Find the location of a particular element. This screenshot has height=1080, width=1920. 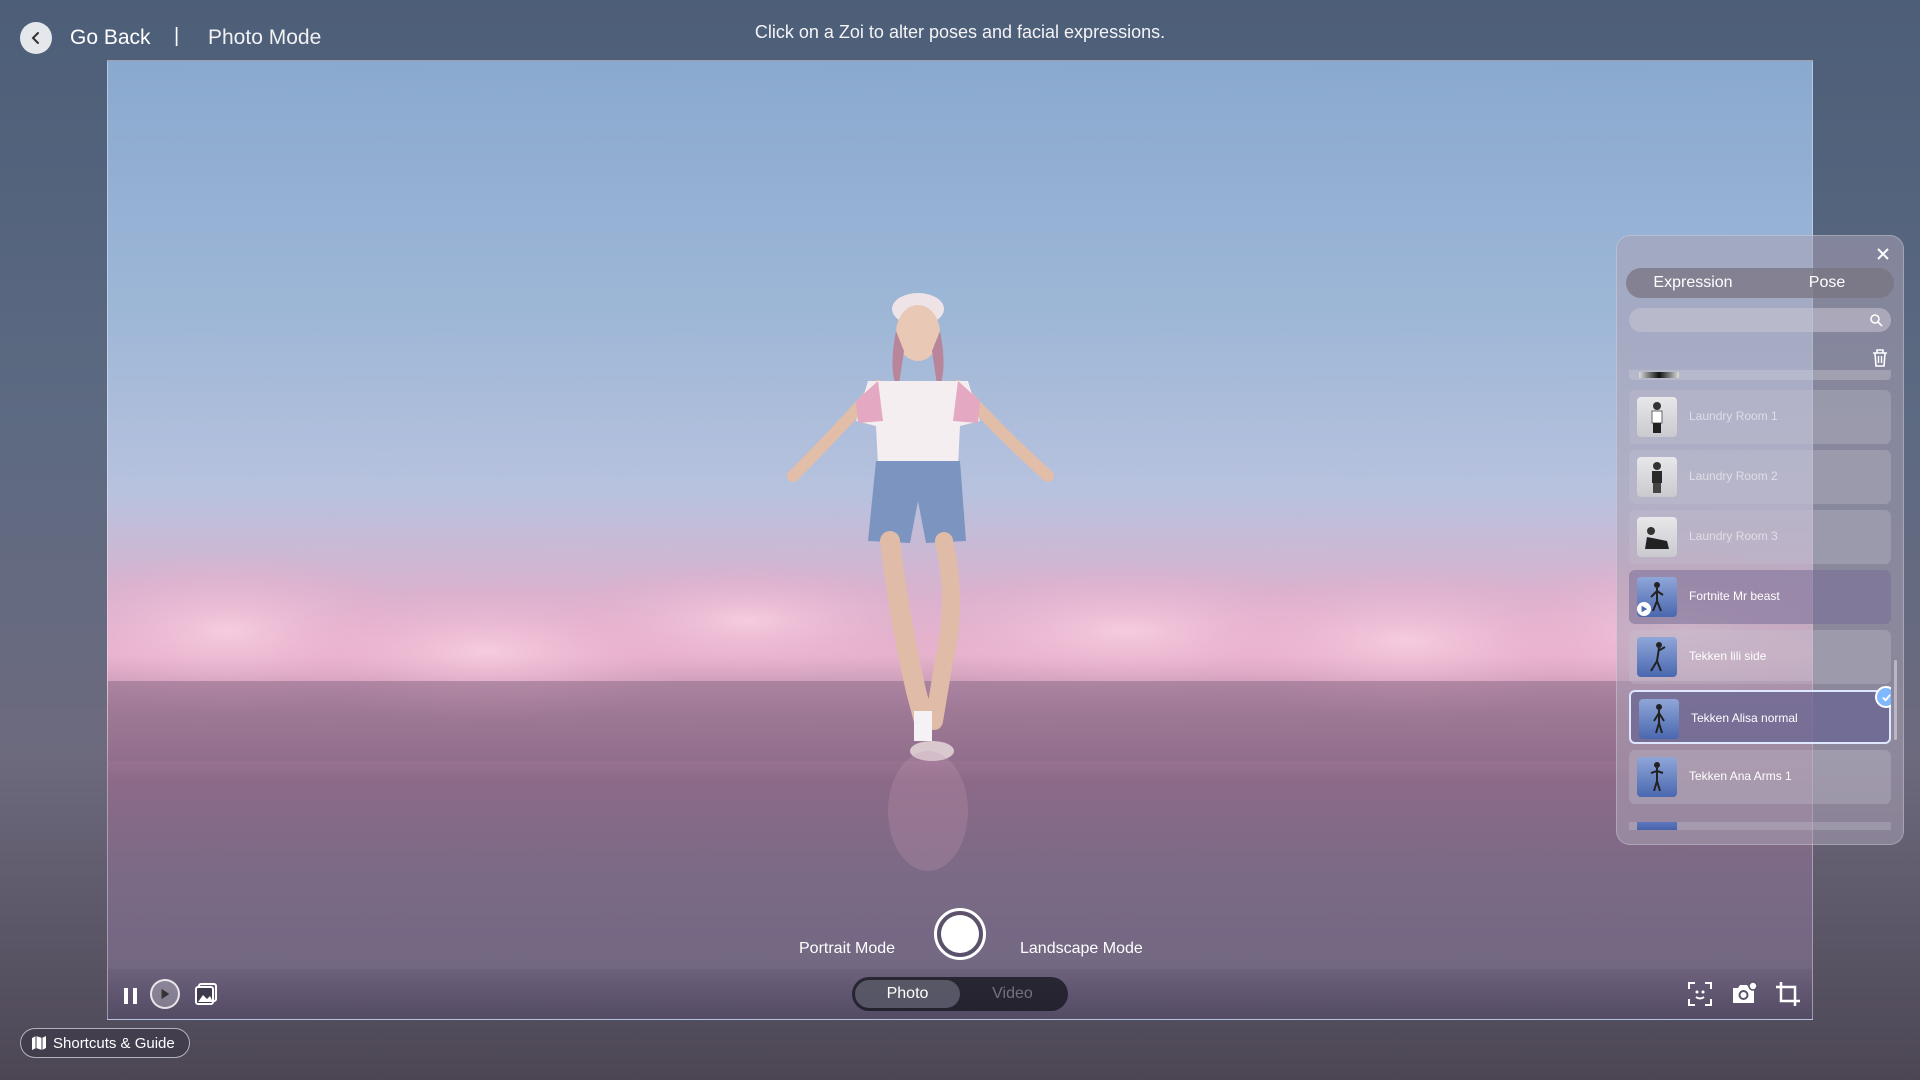

list-item: Tekken lili side is located at coordinates (1760, 657).